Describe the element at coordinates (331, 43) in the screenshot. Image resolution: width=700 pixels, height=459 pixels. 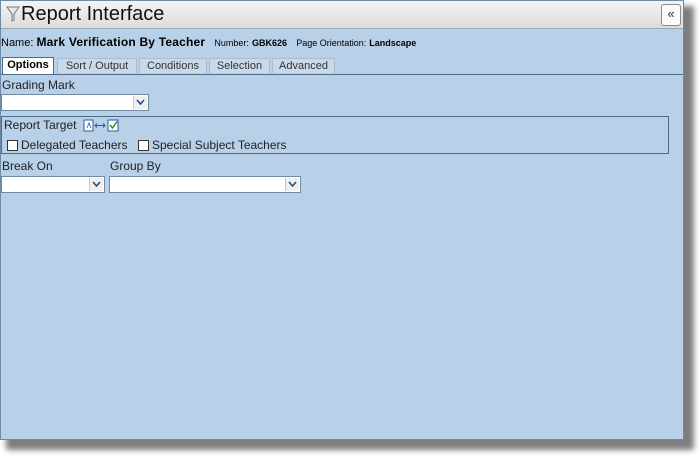
I see `orientation-label: Page Orientation:` at that location.